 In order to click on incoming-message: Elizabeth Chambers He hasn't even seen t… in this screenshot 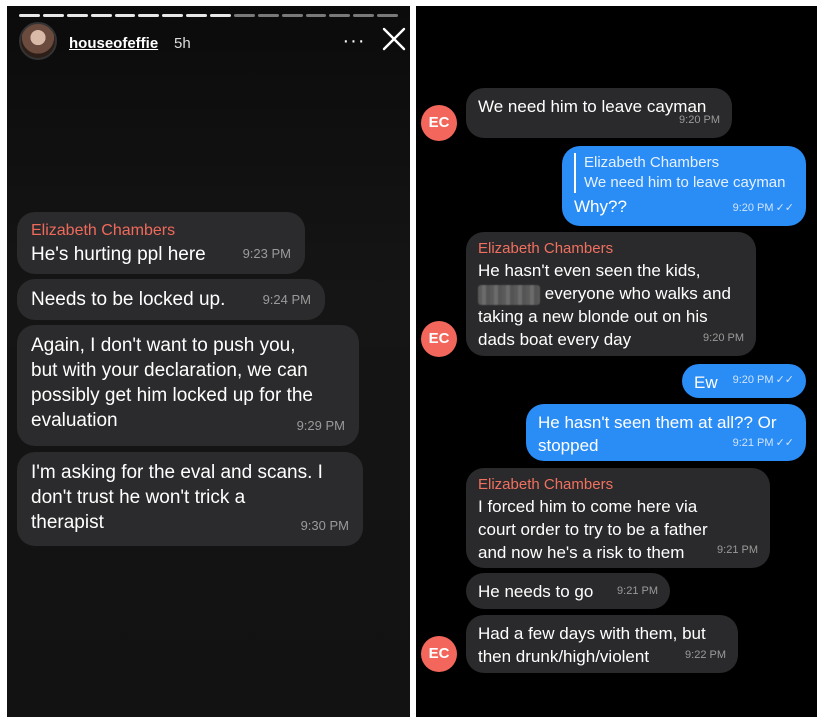, I will do `click(611, 294)`.